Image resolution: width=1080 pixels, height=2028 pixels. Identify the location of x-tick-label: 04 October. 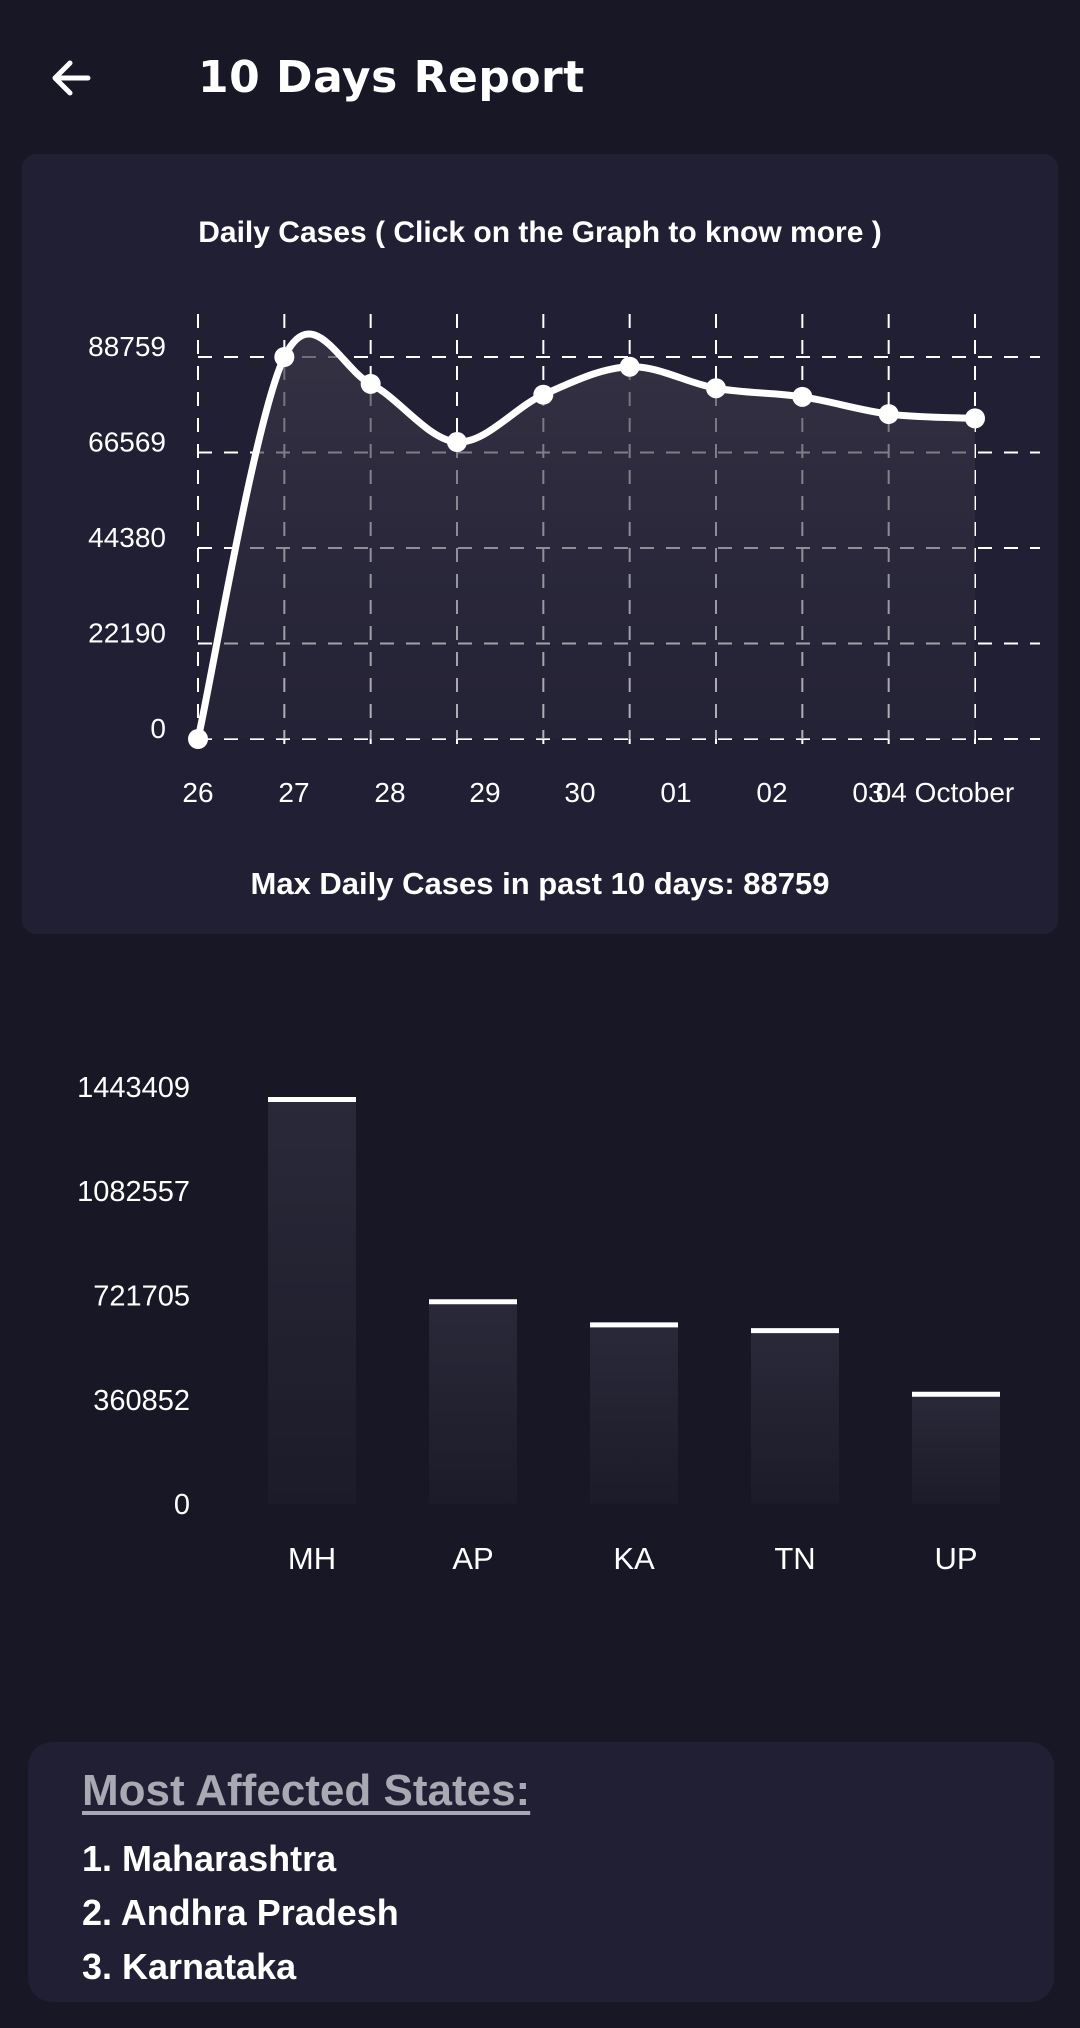
(945, 792).